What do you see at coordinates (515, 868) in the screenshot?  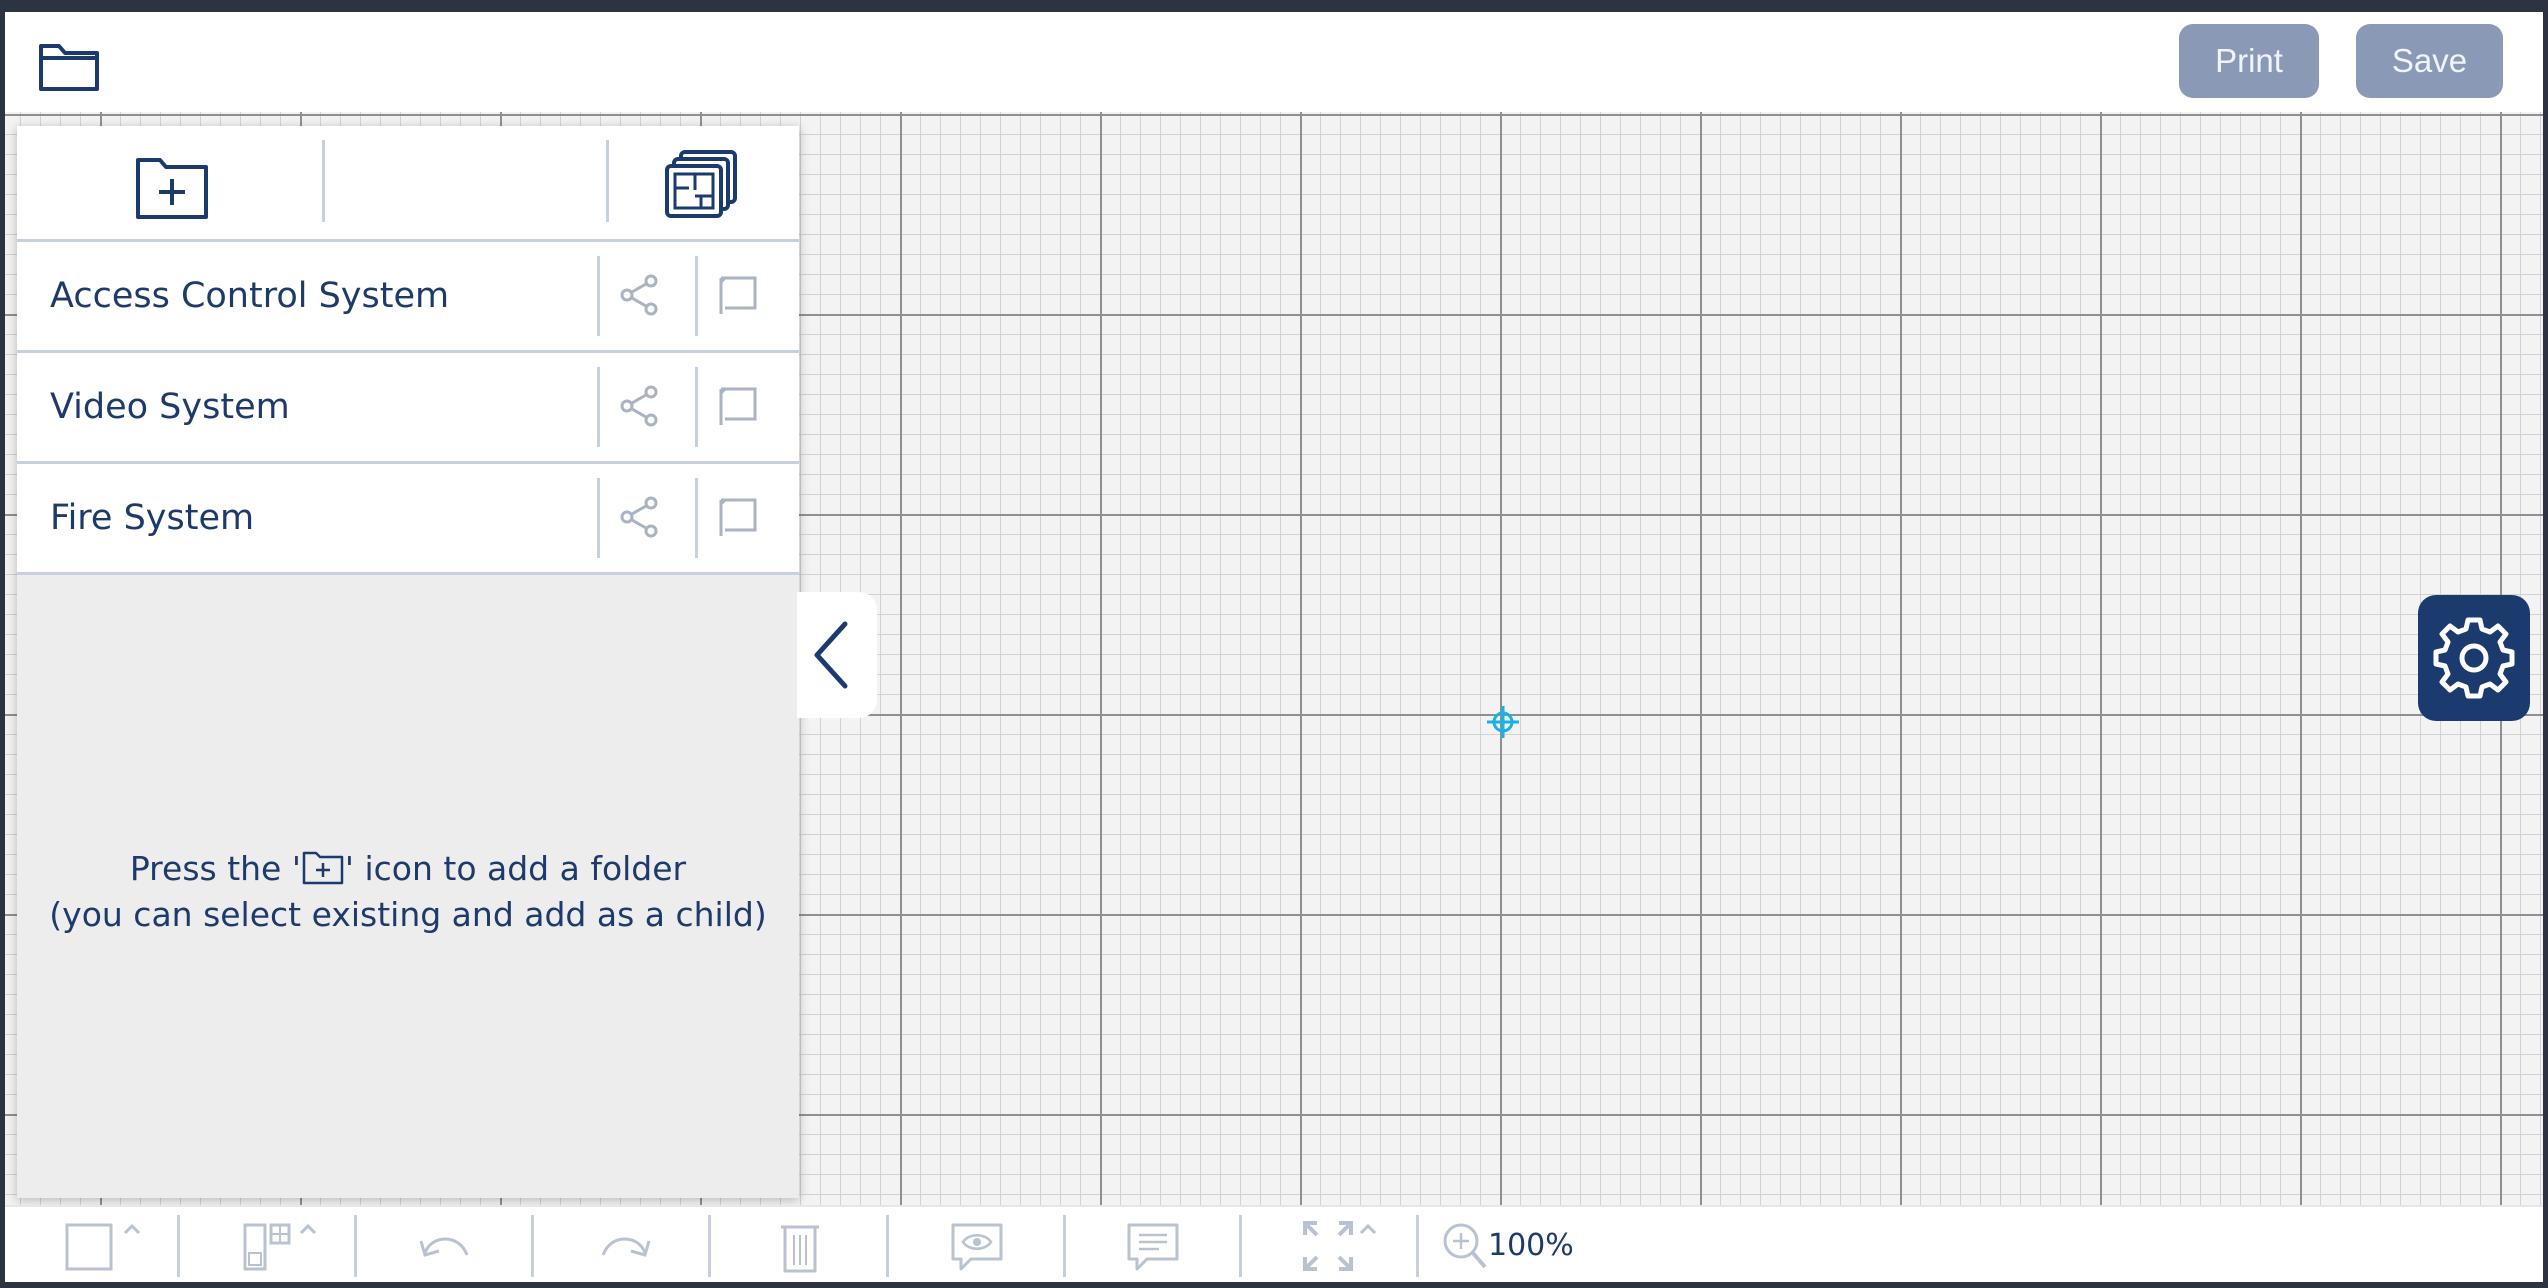 I see `hint-text: ' icon to add a folder` at bounding box center [515, 868].